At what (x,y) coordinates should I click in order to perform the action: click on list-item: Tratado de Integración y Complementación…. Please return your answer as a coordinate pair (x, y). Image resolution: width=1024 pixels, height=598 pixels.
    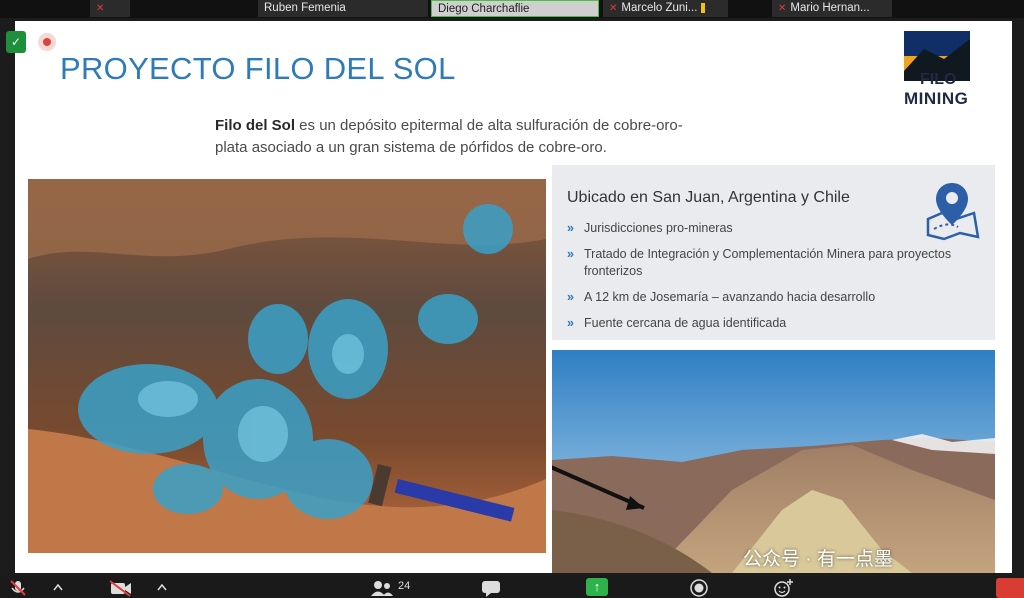
    Looking at the image, I should click on (777, 263).